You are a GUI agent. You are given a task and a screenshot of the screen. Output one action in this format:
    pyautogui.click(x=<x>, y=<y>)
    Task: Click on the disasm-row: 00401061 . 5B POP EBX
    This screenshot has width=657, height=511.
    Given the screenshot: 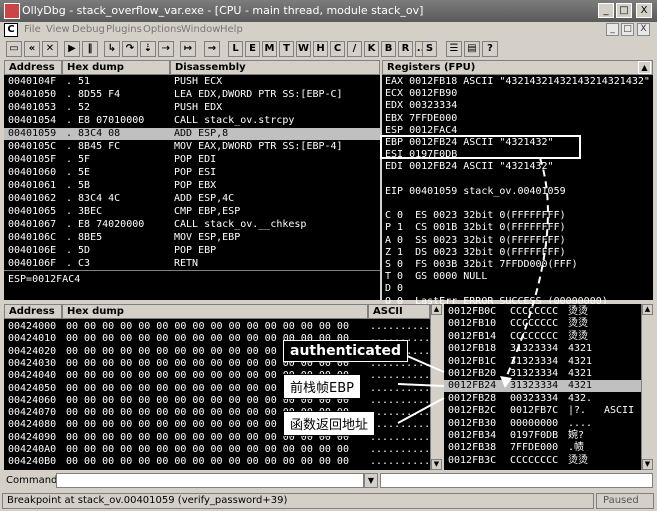 What is the action you would take?
    pyautogui.click(x=192, y=186)
    